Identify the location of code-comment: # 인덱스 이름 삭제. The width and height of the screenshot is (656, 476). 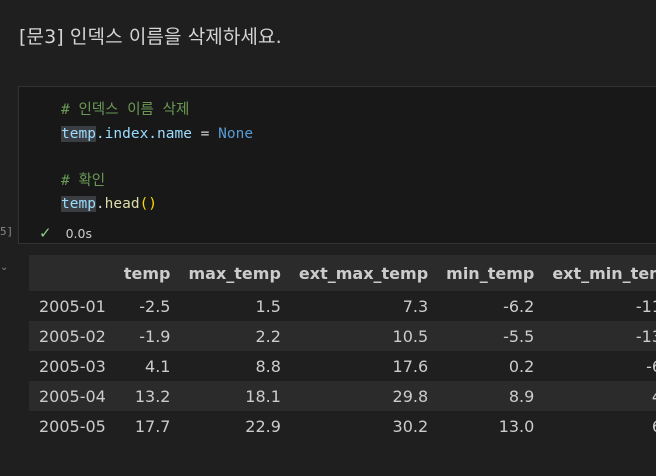
(125, 110).